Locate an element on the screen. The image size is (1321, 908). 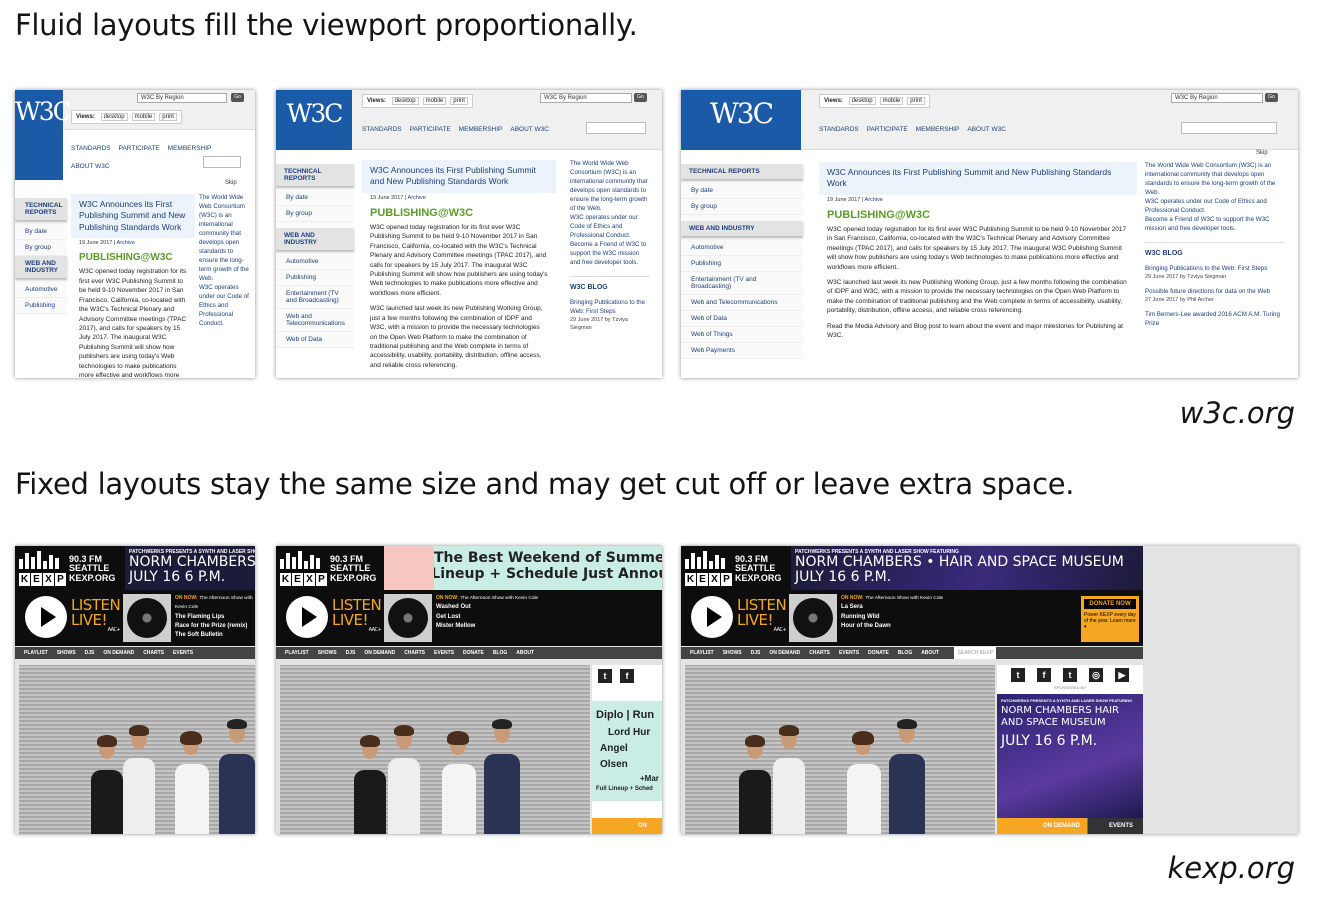
youtube-icon: ▶ is located at coordinates (1122, 675).